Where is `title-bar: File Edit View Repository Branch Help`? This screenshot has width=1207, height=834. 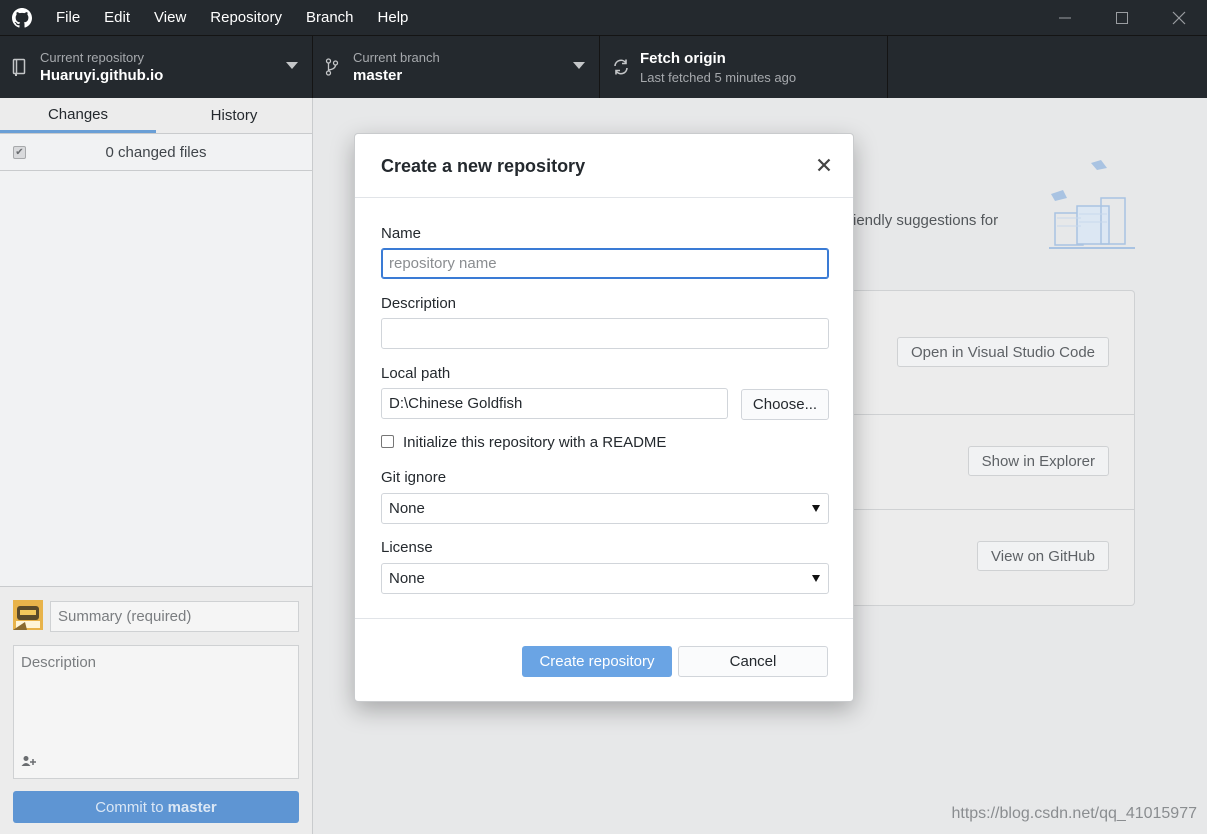 title-bar: File Edit View Repository Branch Help is located at coordinates (603, 17).